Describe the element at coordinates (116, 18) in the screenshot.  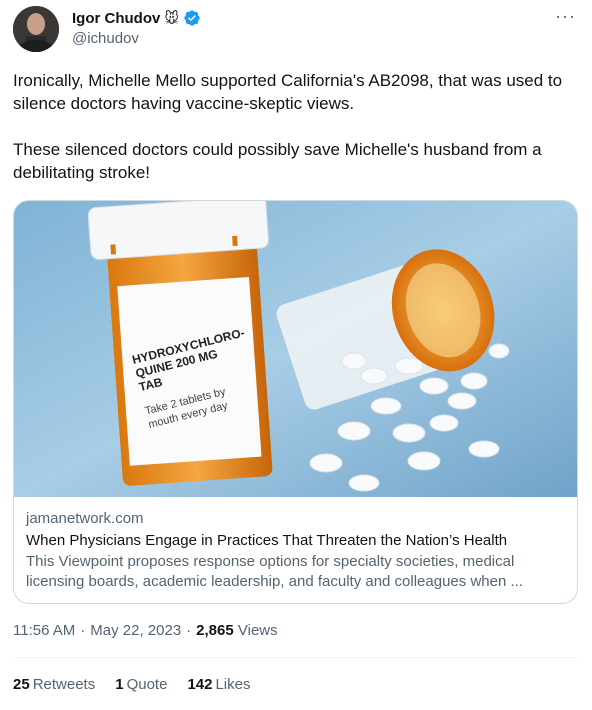
I see `author-name: Igor Chudov` at that location.